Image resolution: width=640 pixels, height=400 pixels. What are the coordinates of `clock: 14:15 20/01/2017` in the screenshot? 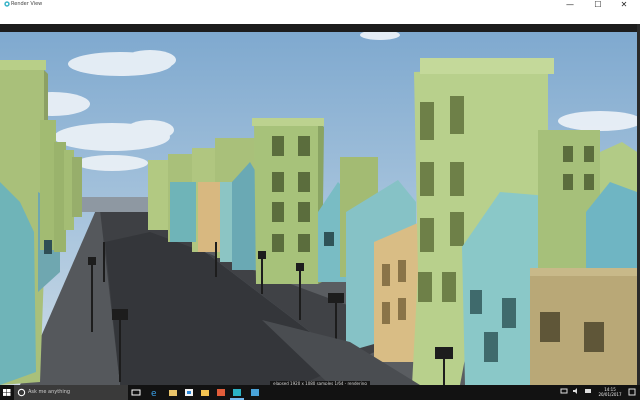 It's located at (610, 392).